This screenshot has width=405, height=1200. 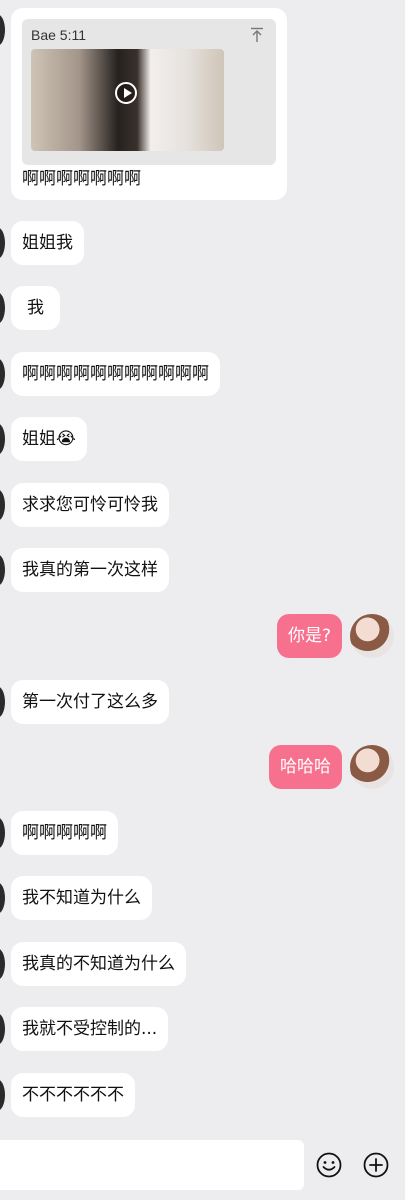 What do you see at coordinates (59, 35) in the screenshot?
I see `video-title: Bae 5:11` at bounding box center [59, 35].